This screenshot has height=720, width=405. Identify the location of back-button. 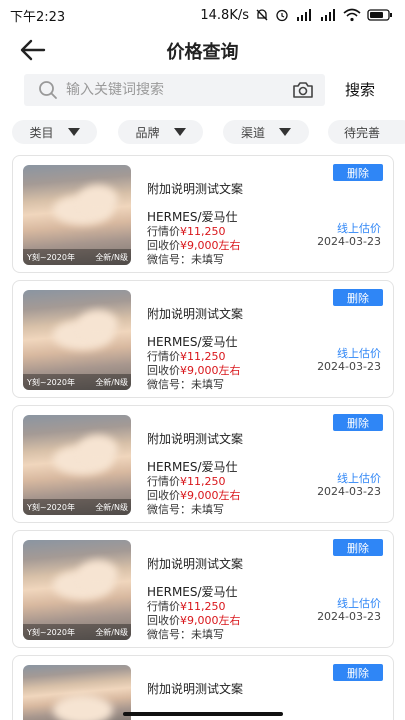
(33, 50).